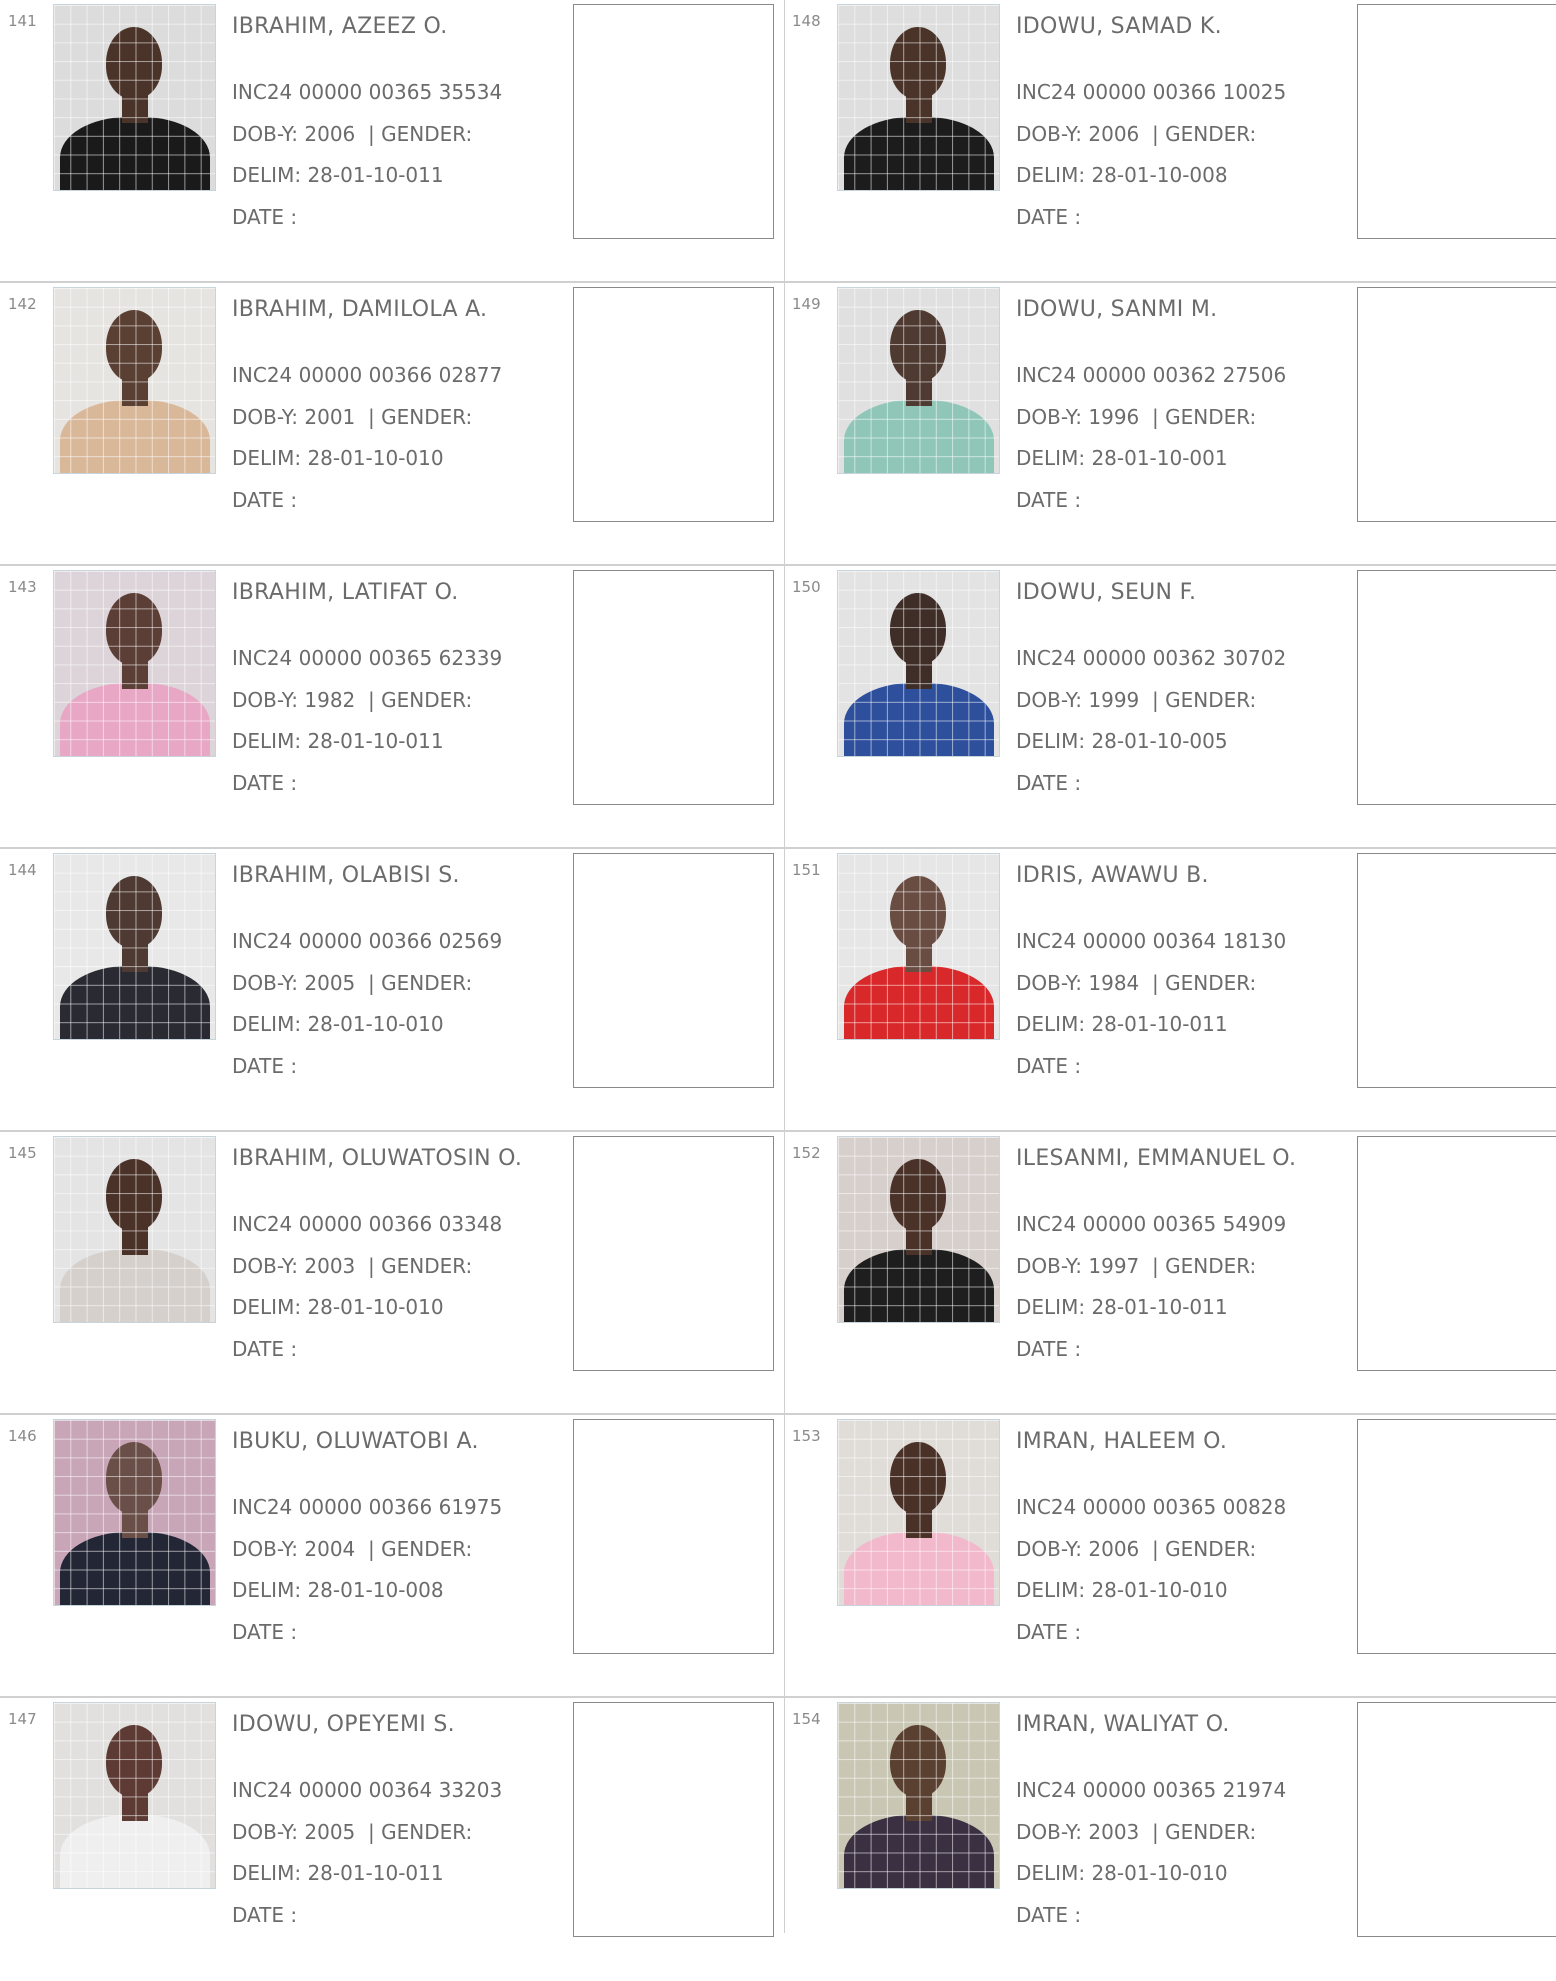 This screenshot has height=1981, width=1556. What do you see at coordinates (1114, 1266) in the screenshot?
I see `dob-year: 1997` at bounding box center [1114, 1266].